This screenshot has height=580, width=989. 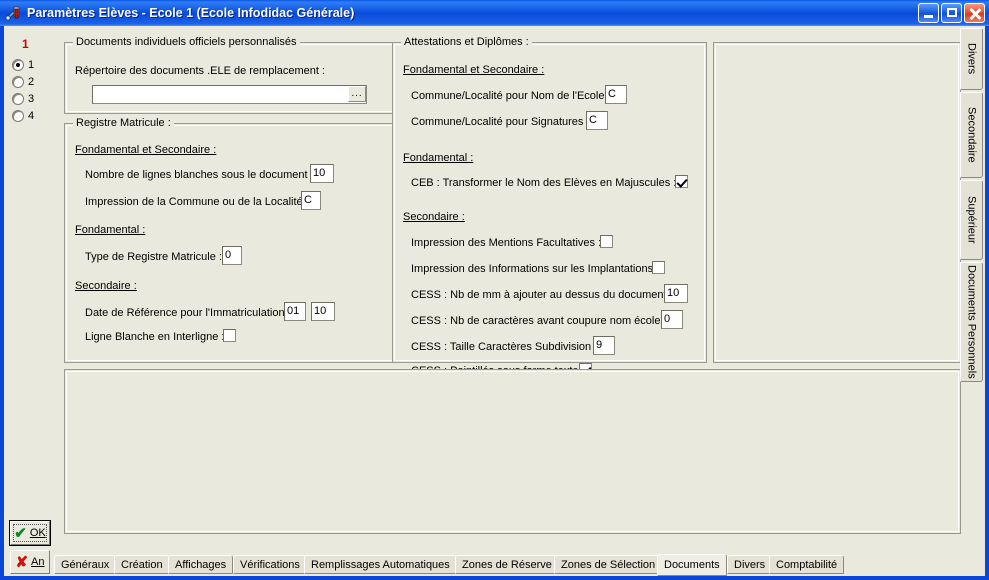 I want to click on tab-generaux: Généraux, so click(x=85, y=564).